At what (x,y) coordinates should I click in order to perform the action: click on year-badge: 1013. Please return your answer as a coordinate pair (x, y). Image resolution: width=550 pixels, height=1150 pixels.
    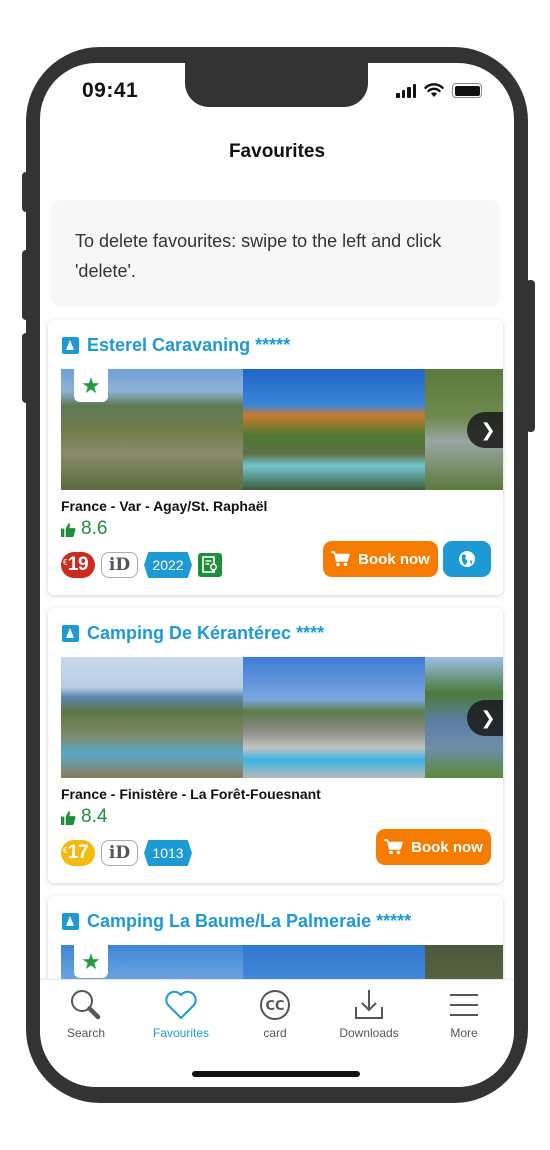
    Looking at the image, I should click on (168, 853).